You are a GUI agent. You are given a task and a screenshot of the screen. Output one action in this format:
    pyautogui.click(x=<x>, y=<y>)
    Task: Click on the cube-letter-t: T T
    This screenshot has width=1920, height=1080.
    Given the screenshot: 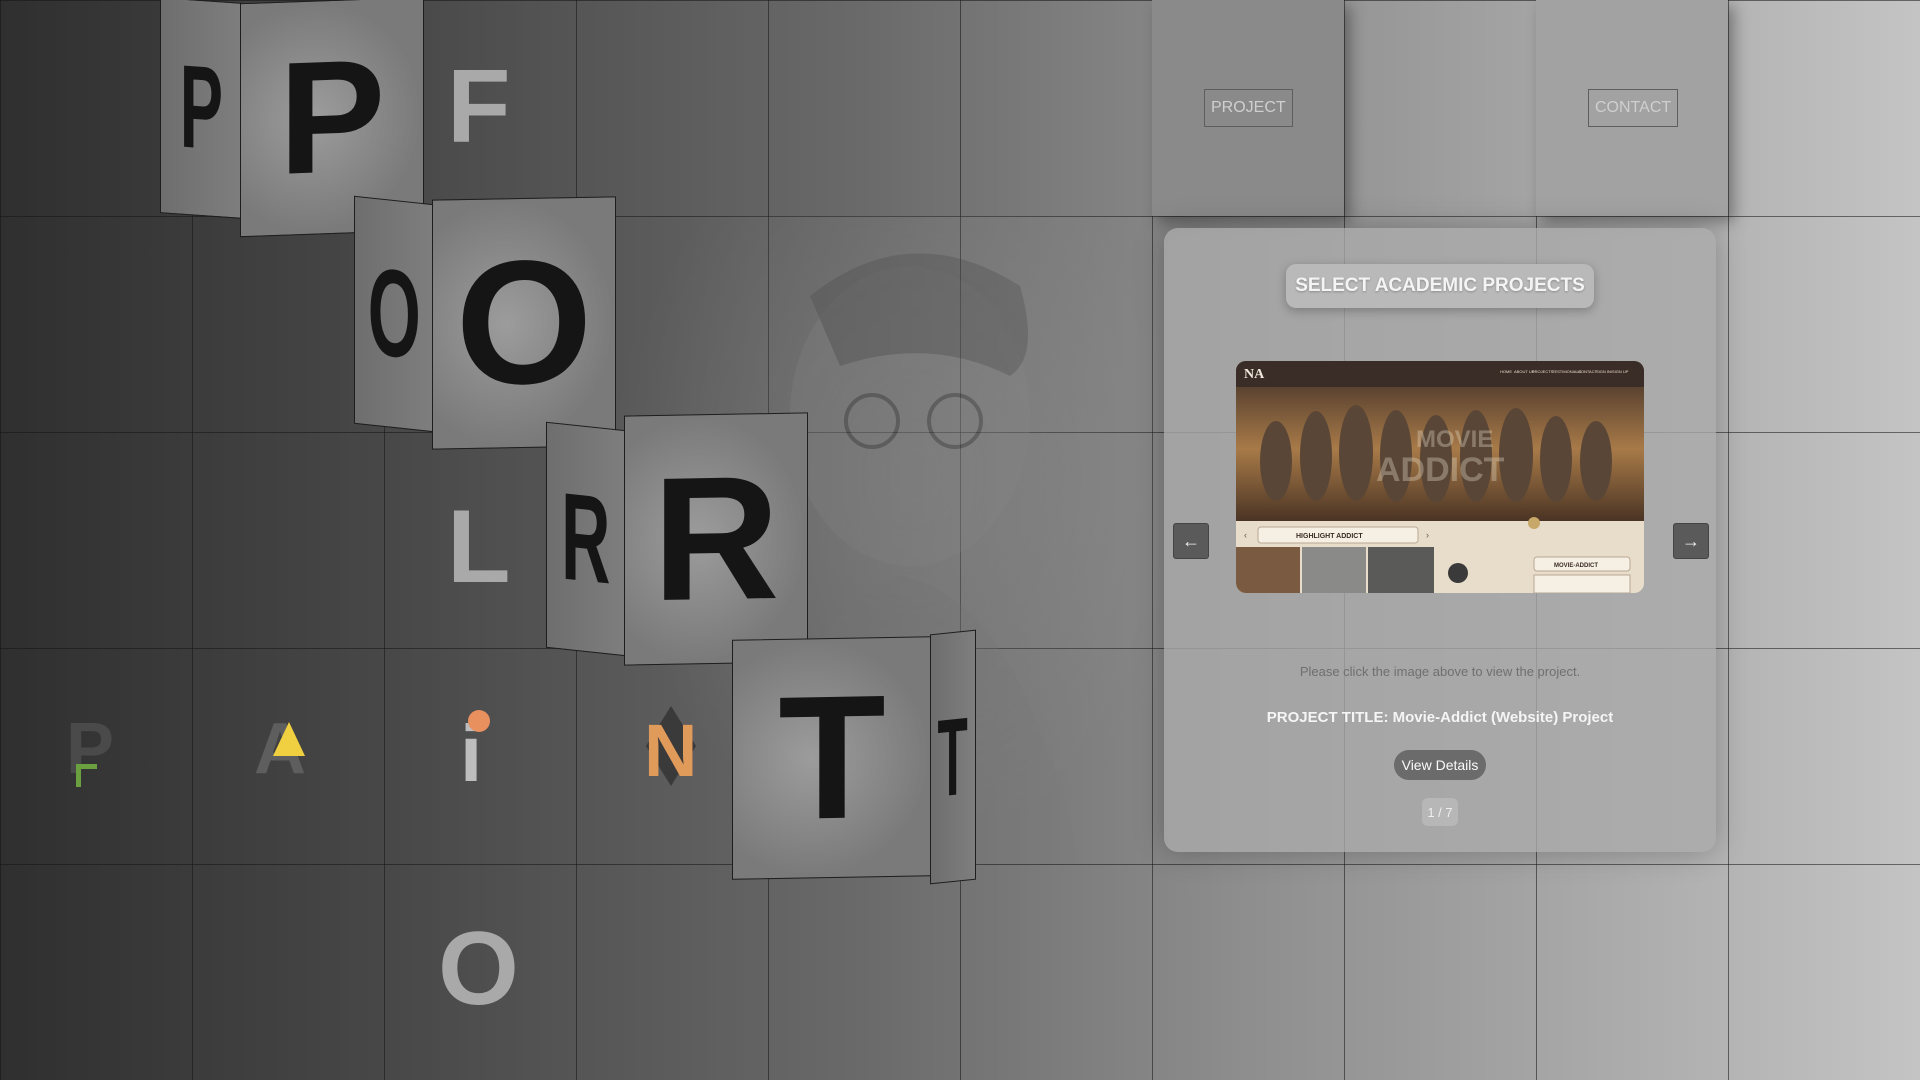 What is the action you would take?
    pyautogui.click(x=855, y=757)
    